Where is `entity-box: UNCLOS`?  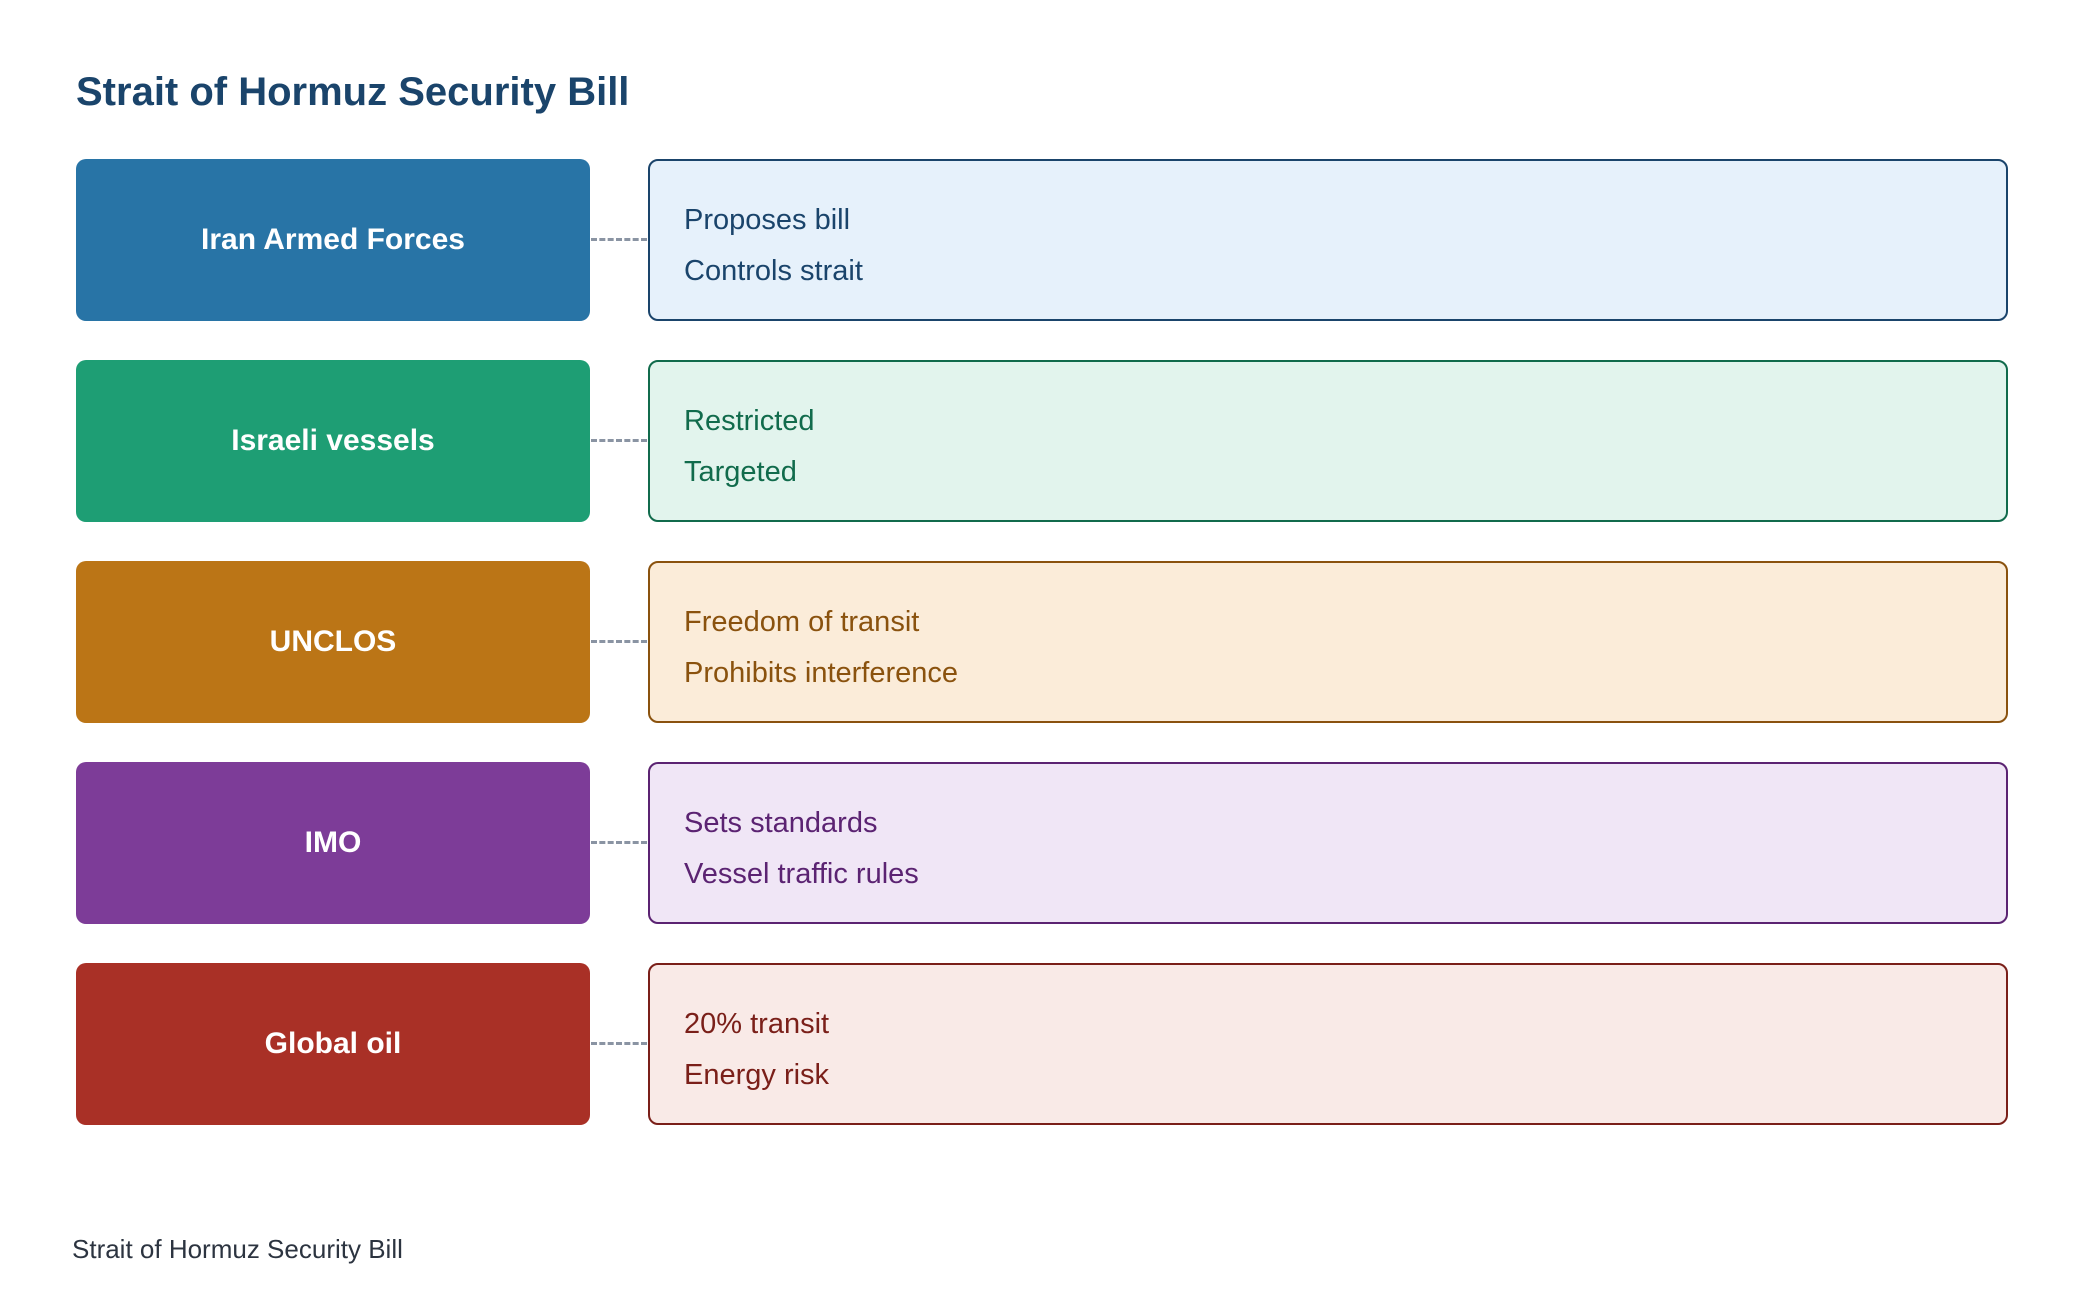 entity-box: UNCLOS is located at coordinates (333, 642).